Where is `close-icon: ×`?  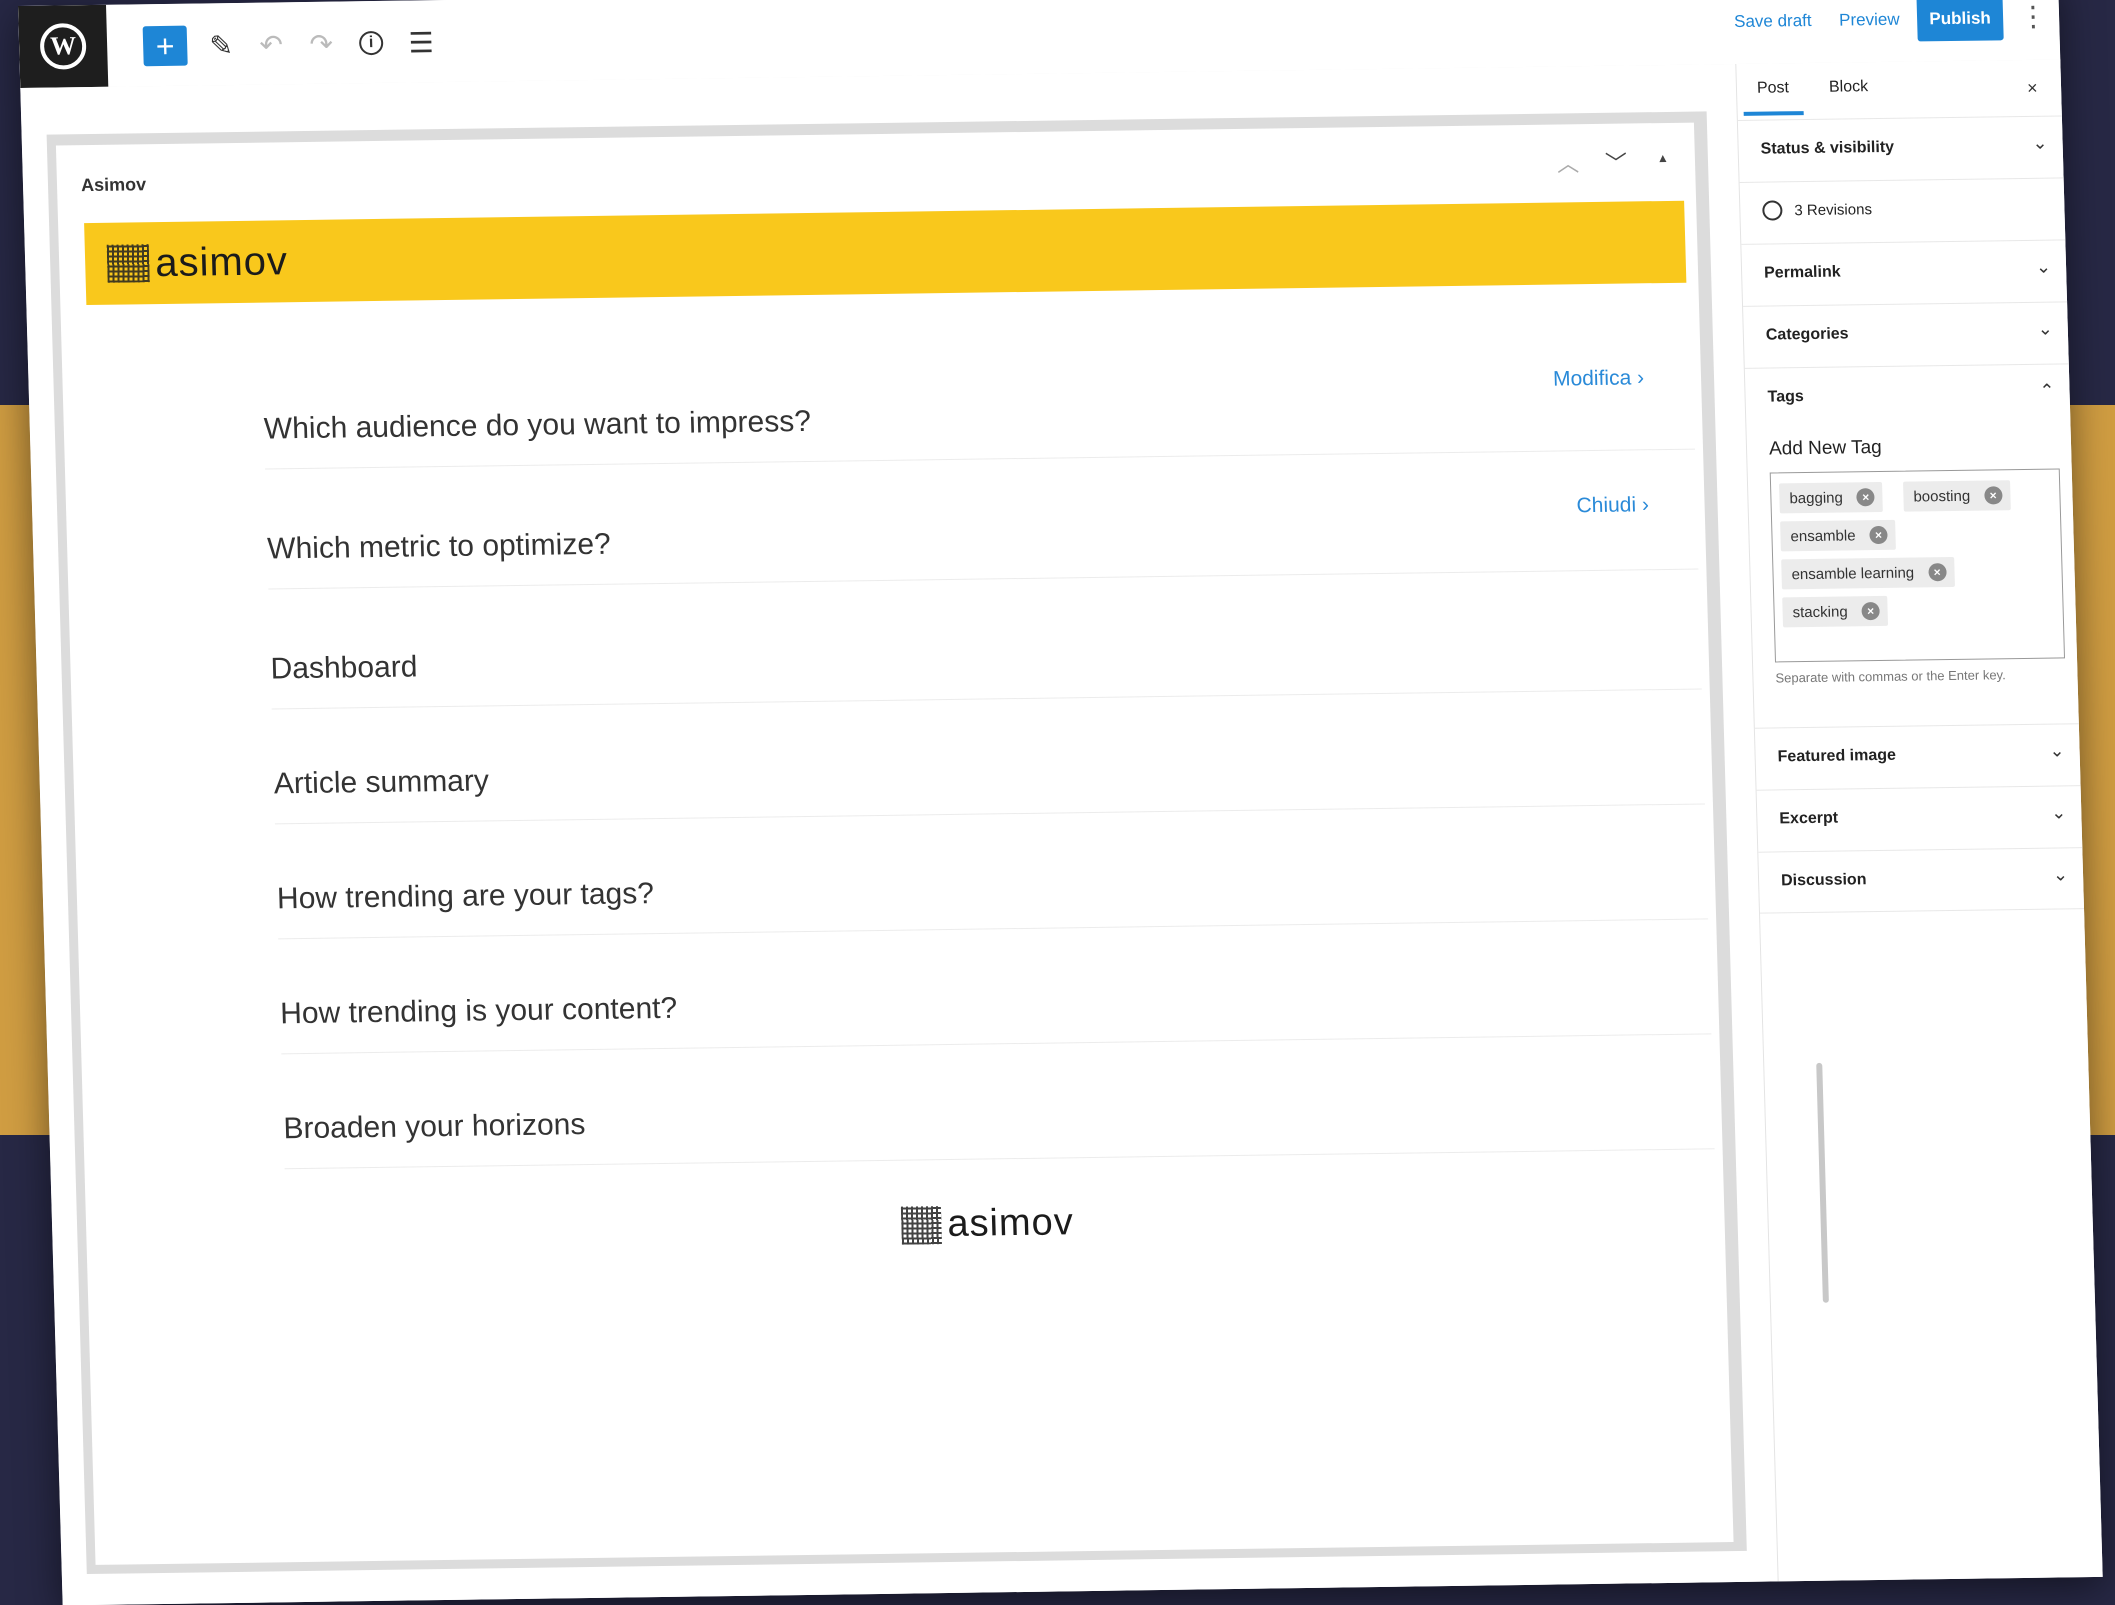
close-icon: × is located at coordinates (2032, 88).